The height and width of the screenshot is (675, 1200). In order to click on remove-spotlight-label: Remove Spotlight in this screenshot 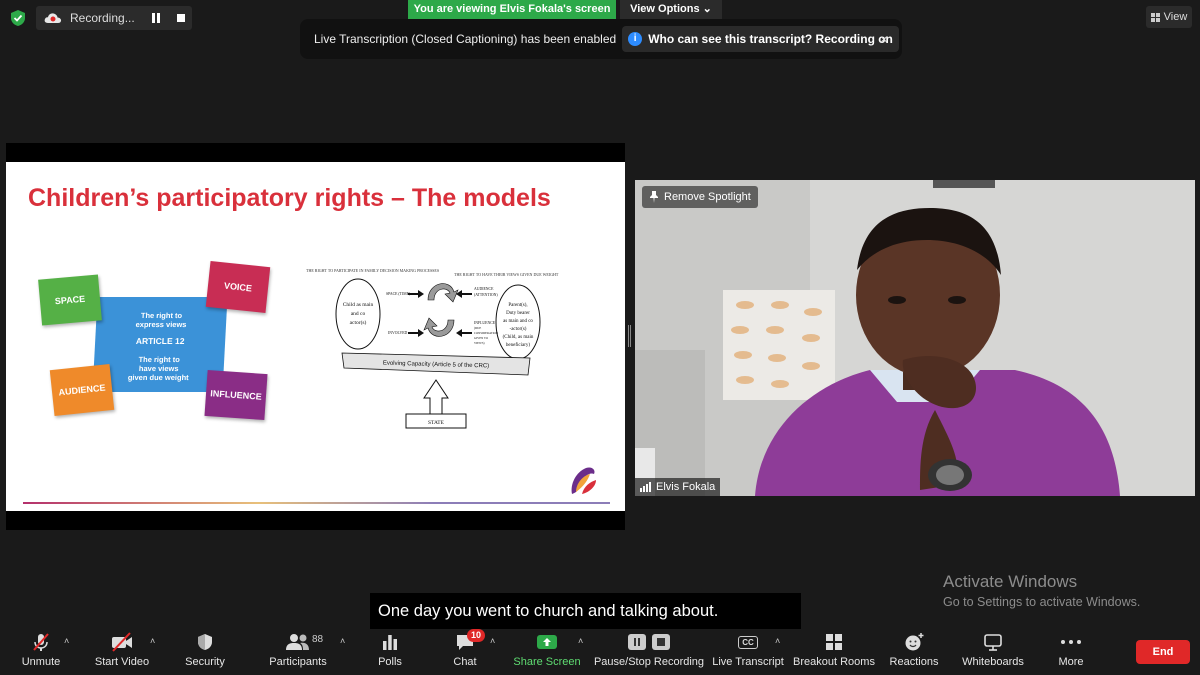, I will do `click(707, 197)`.